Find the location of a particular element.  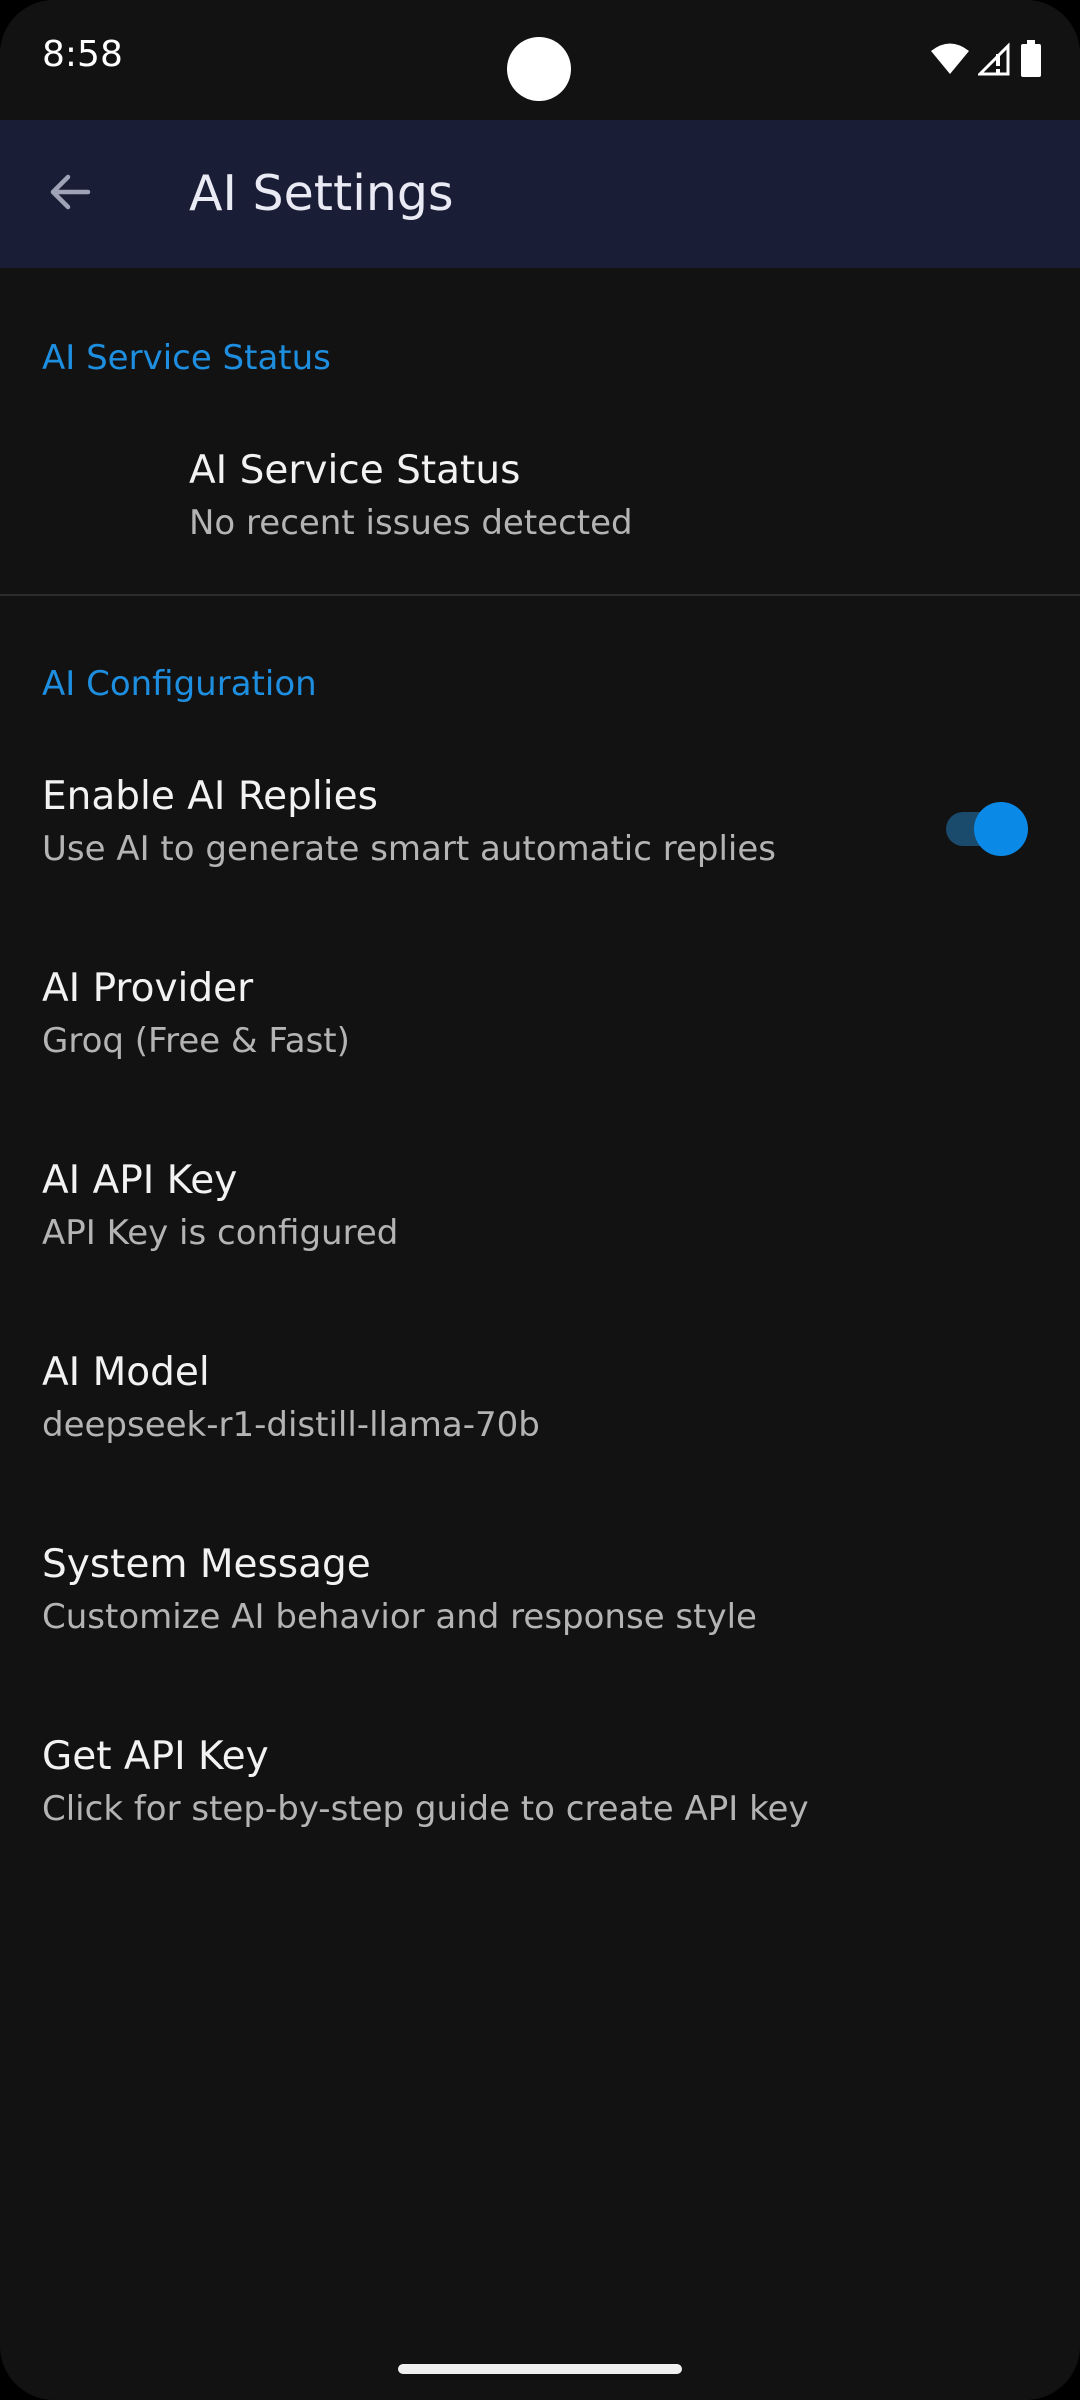

home-indicator is located at coordinates (540, 2369).